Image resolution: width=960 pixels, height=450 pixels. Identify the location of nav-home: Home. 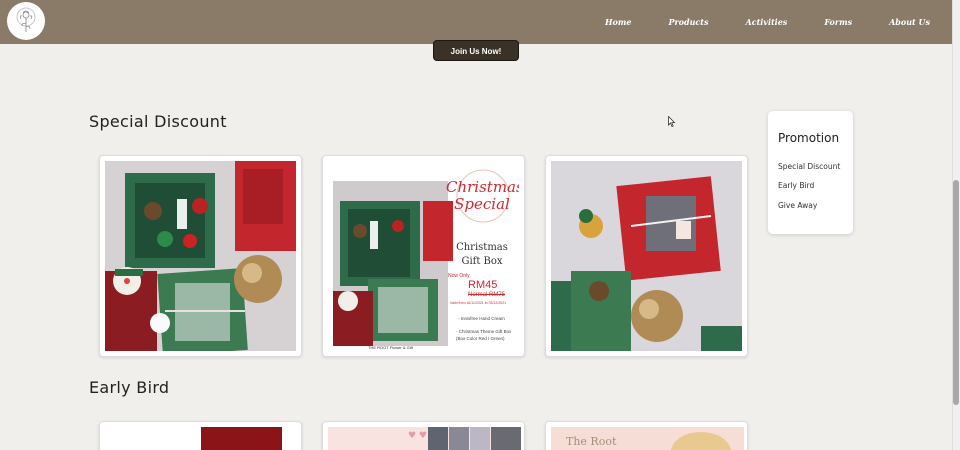
(618, 22).